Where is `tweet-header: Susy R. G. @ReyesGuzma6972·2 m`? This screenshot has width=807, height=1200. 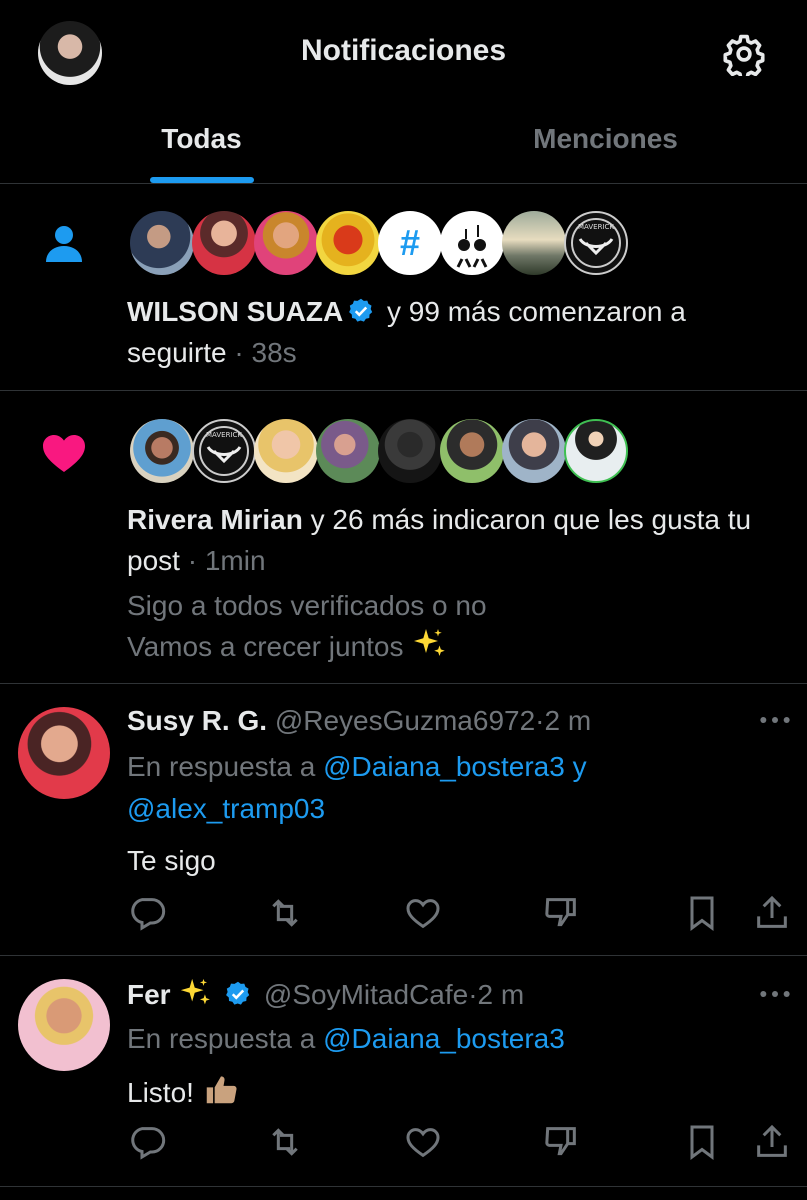 tweet-header: Susy R. G. @ReyesGuzma6972·2 m is located at coordinates (437, 721).